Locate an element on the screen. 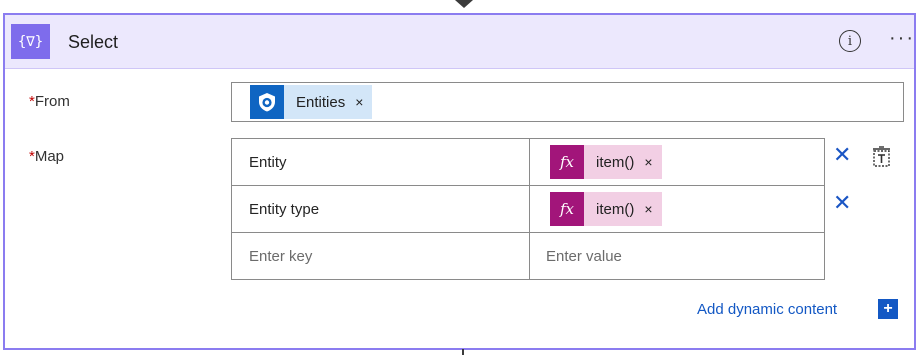 The width and height of the screenshot is (919, 355). map-label: *Map is located at coordinates (46, 156).